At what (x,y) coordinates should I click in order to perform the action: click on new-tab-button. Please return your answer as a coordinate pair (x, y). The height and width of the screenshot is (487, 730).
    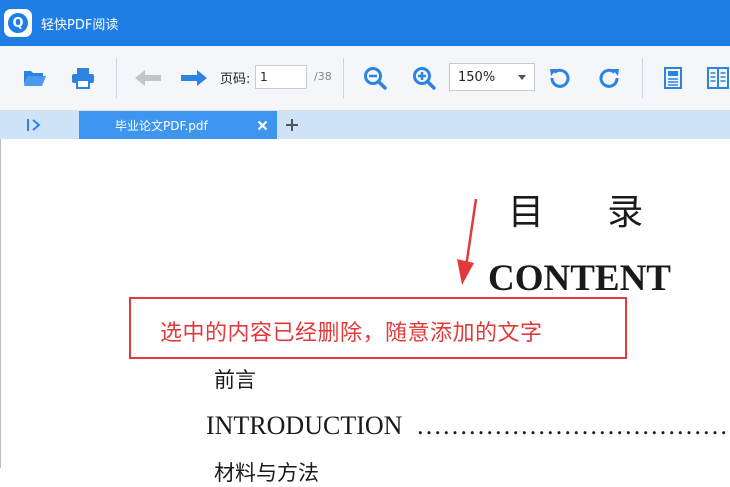
    Looking at the image, I should click on (292, 125).